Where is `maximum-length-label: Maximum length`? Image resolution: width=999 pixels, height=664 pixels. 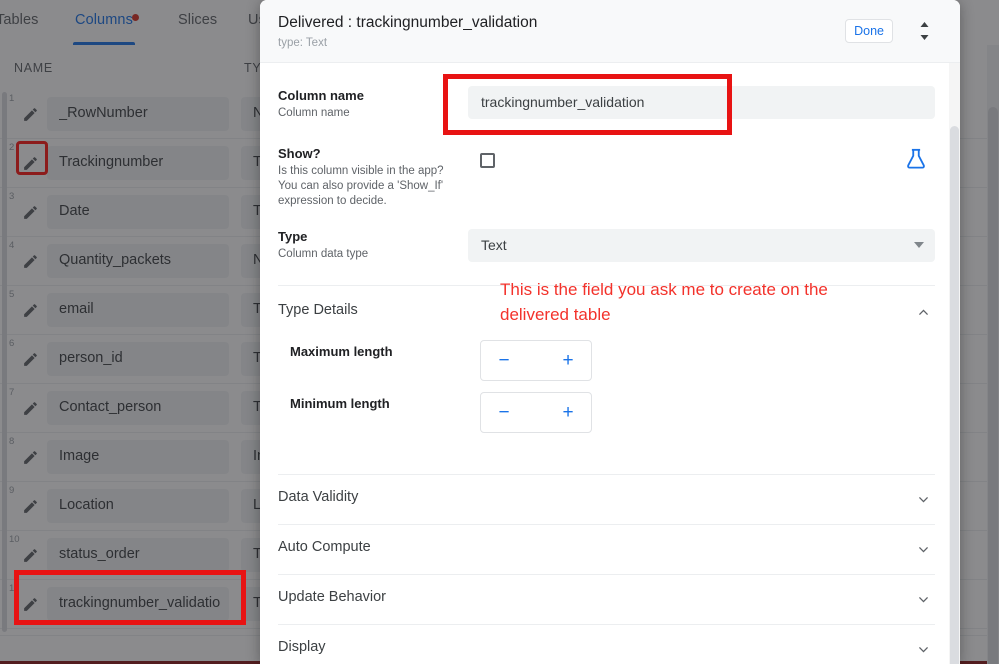
maximum-length-label: Maximum length is located at coordinates (341, 351).